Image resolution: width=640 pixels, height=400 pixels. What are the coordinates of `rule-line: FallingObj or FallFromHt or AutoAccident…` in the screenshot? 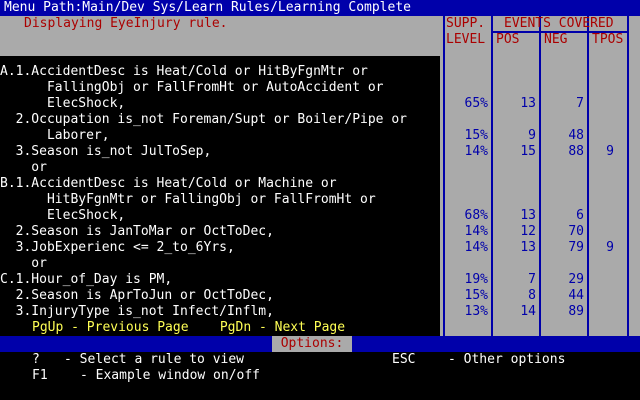 It's located at (192, 87).